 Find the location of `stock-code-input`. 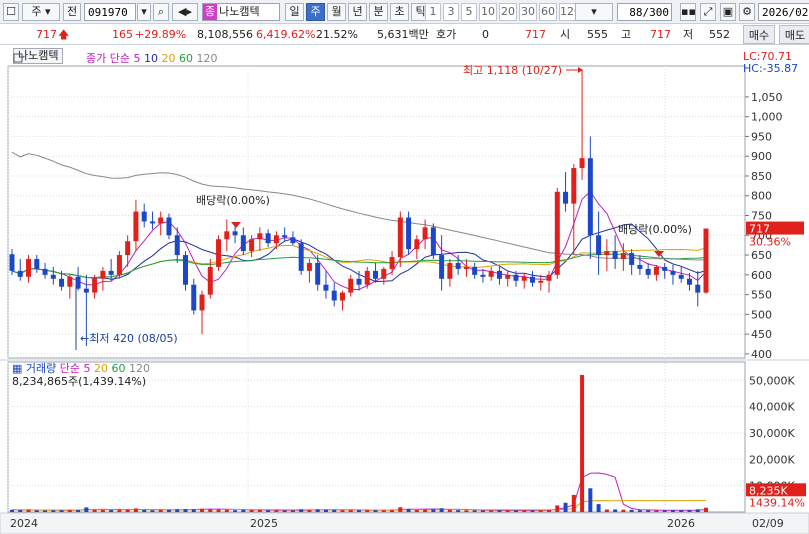

stock-code-input is located at coordinates (110, 12).